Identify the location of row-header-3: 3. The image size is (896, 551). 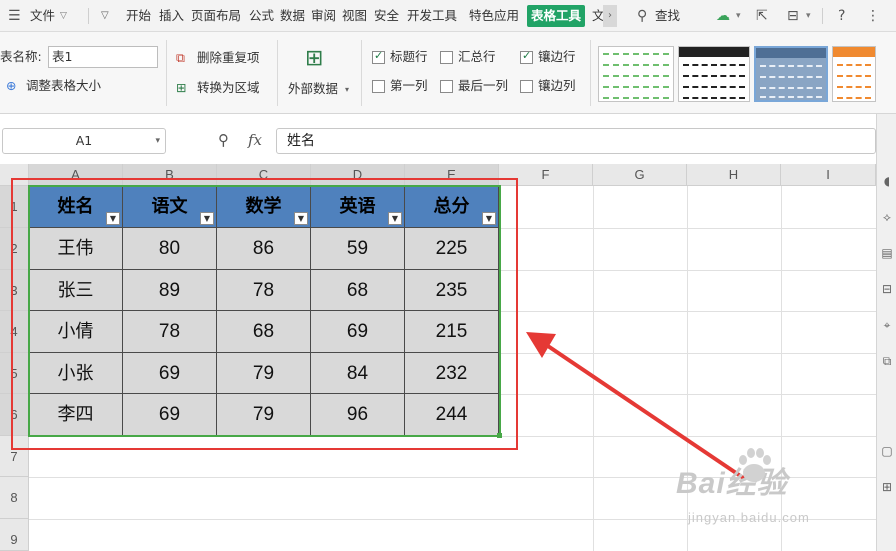
(14, 290).